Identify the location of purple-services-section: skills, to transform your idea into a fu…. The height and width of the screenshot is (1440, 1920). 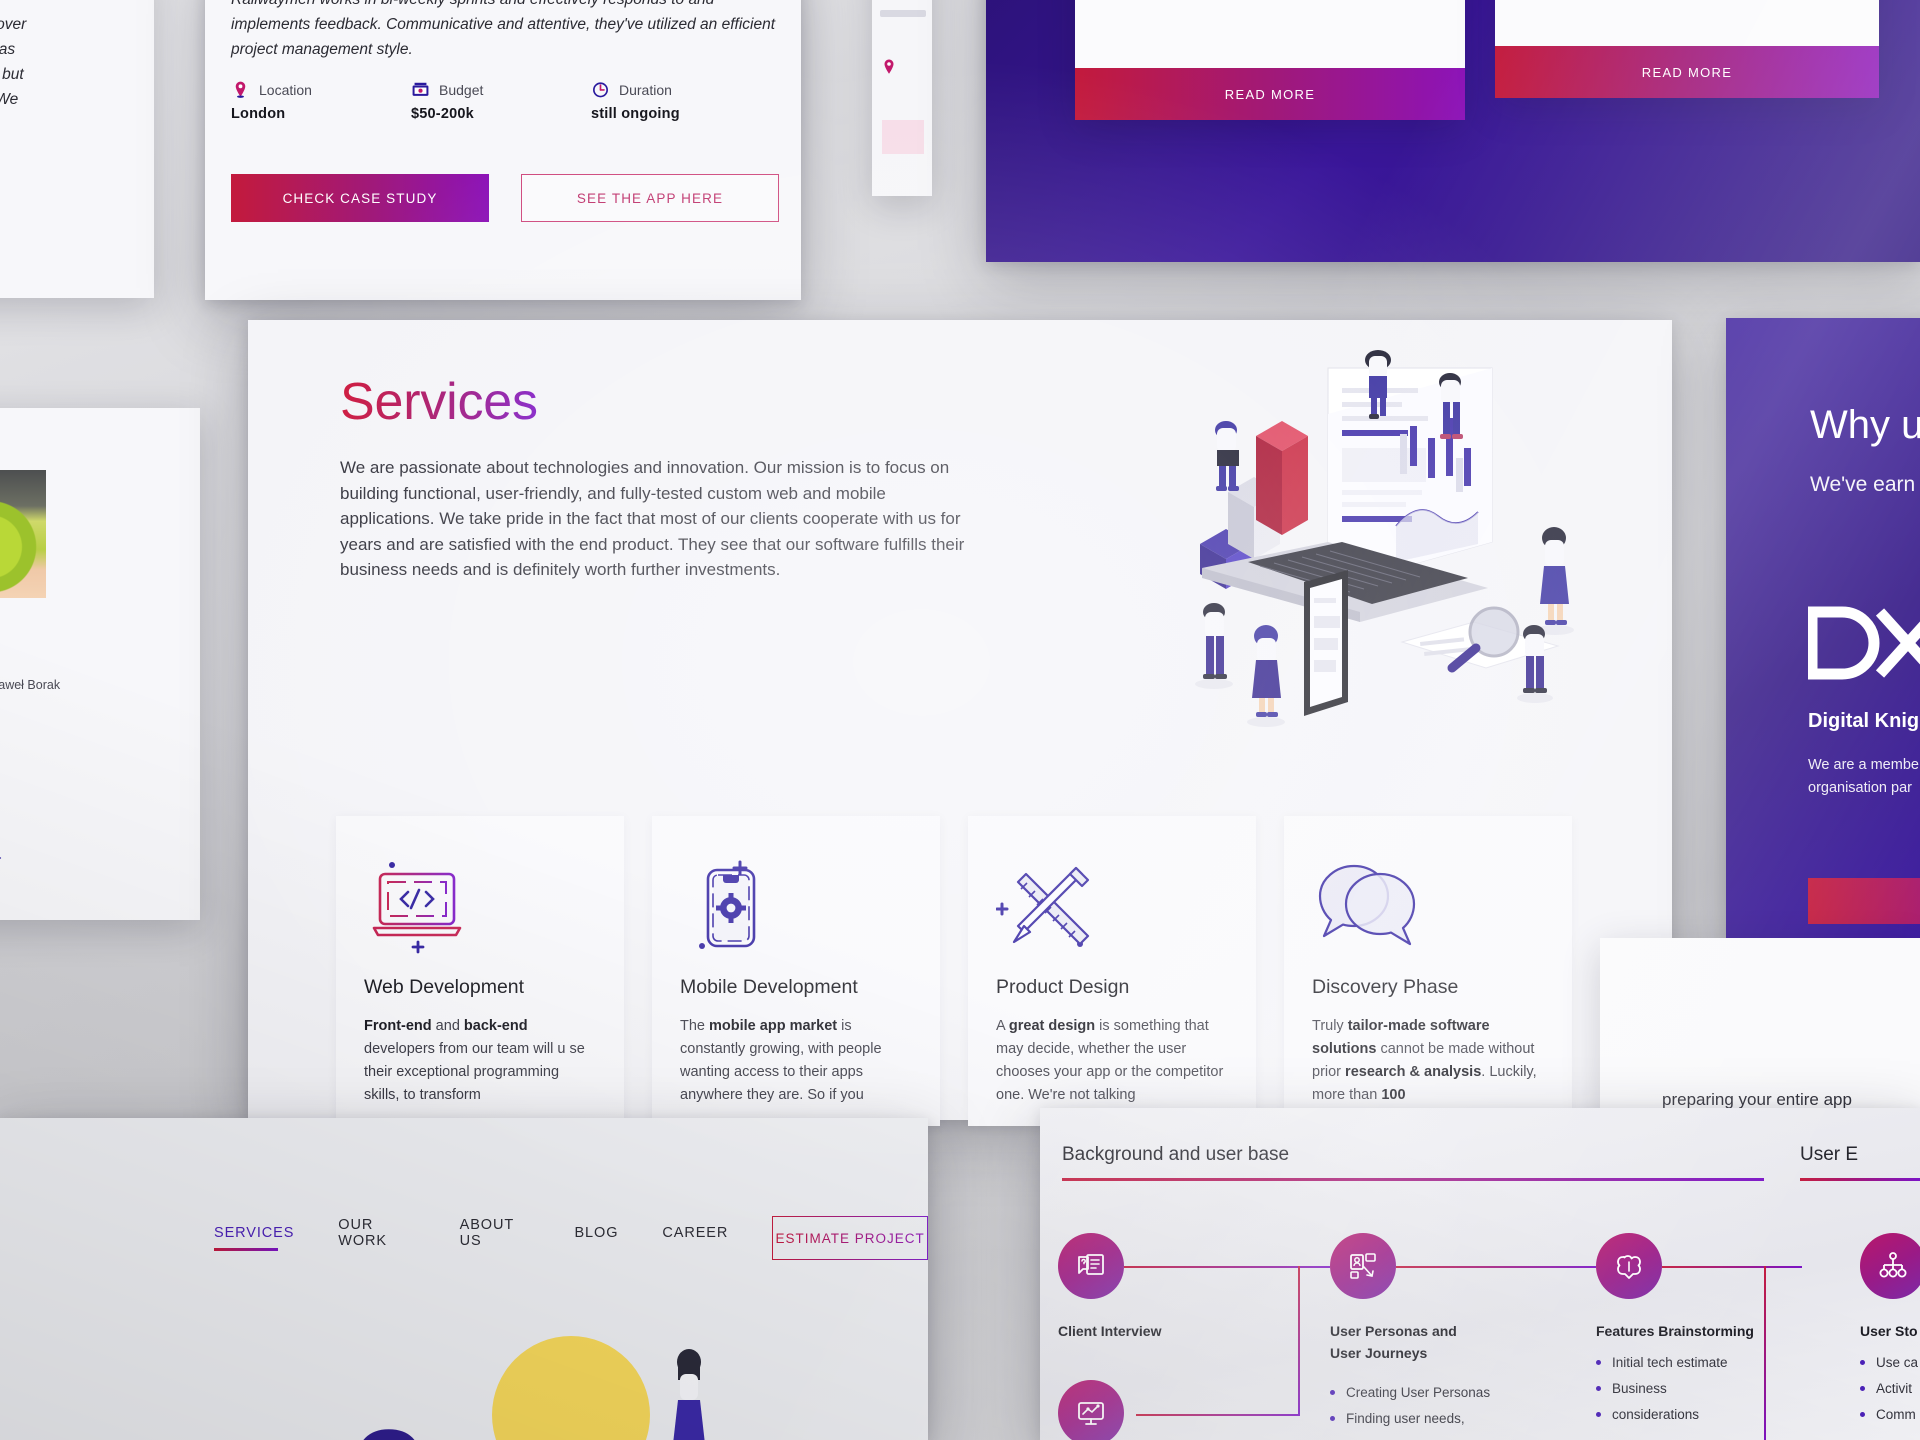
(1453, 131).